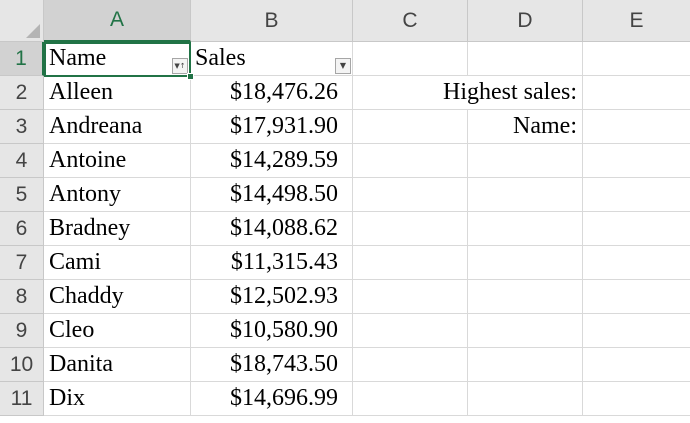 This screenshot has width=690, height=423. Describe the element at coordinates (117, 263) in the screenshot. I see `cell-a7: Cami` at that location.